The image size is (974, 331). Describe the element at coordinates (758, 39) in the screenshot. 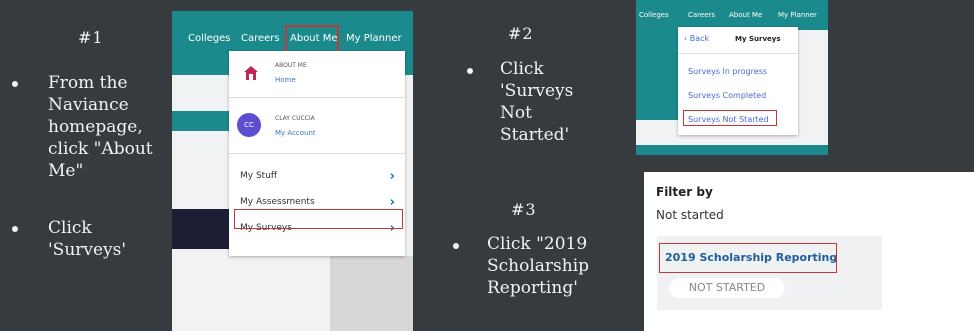

I see `submenu-title: My Surveys` at that location.